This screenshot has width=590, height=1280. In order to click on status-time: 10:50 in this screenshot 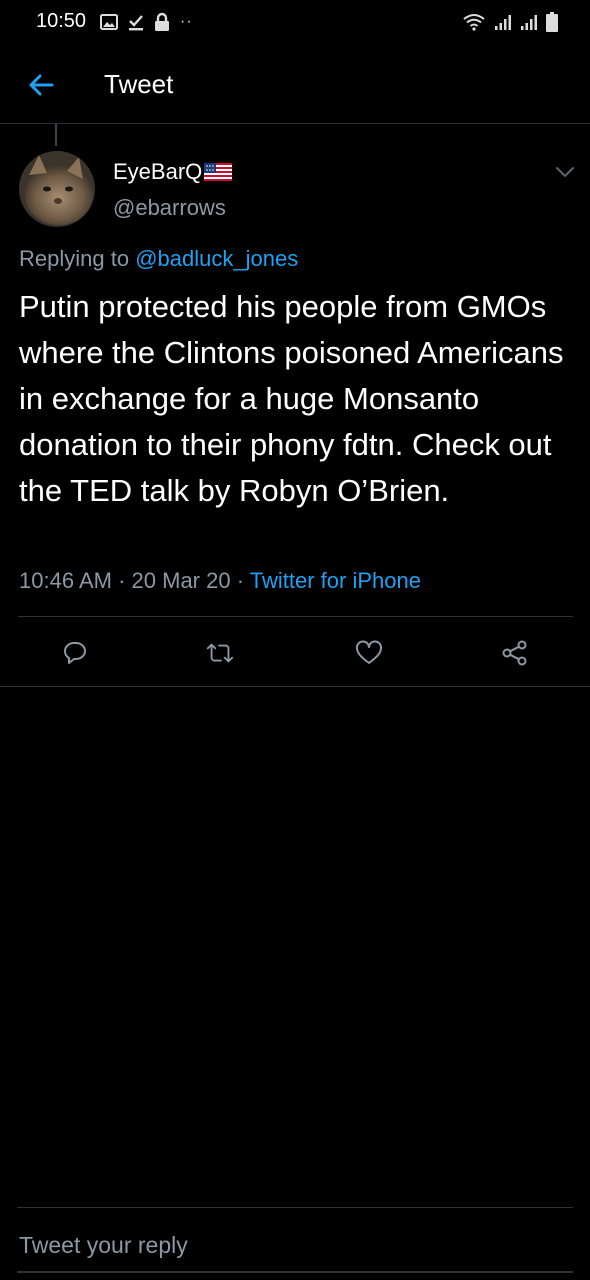, I will do `click(61, 21)`.